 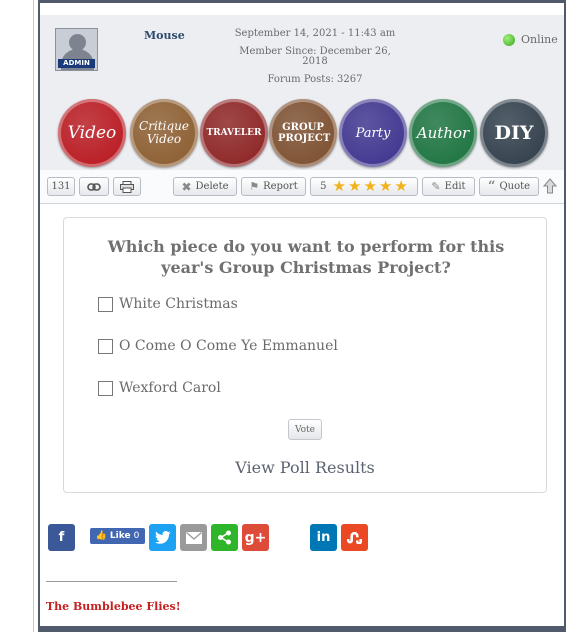 What do you see at coordinates (76, 63) in the screenshot?
I see `admin-badge: ADMIN` at bounding box center [76, 63].